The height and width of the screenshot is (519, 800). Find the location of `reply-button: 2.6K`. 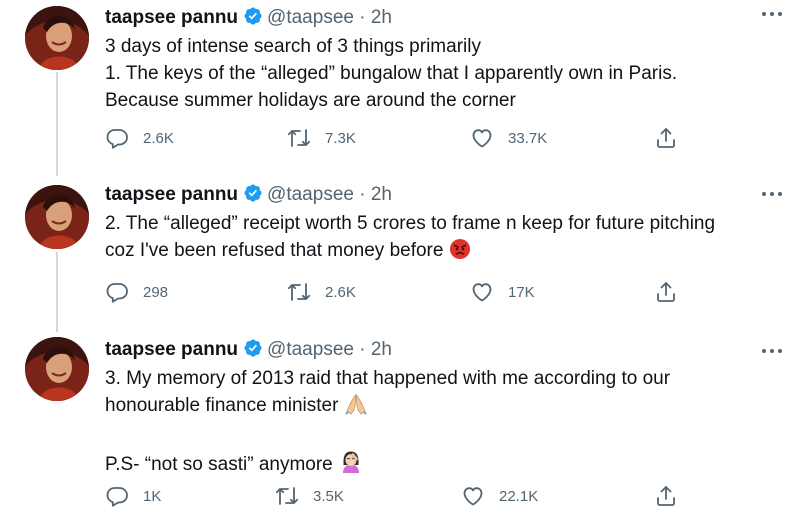

reply-button: 2.6K is located at coordinates (139, 138).